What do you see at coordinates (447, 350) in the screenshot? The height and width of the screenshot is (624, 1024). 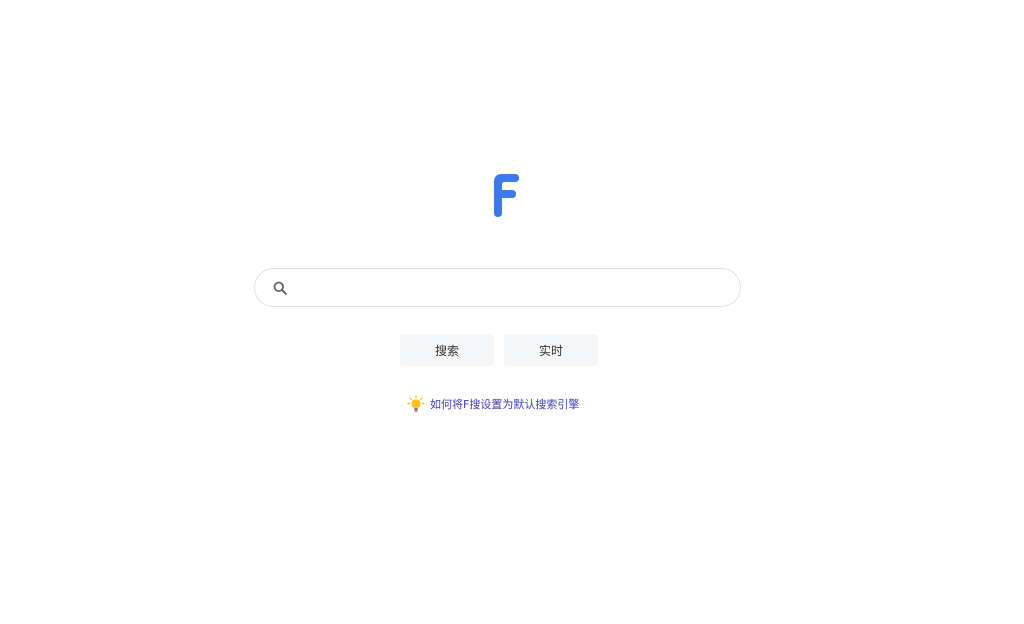 I see `search-button: 搜索` at bounding box center [447, 350].